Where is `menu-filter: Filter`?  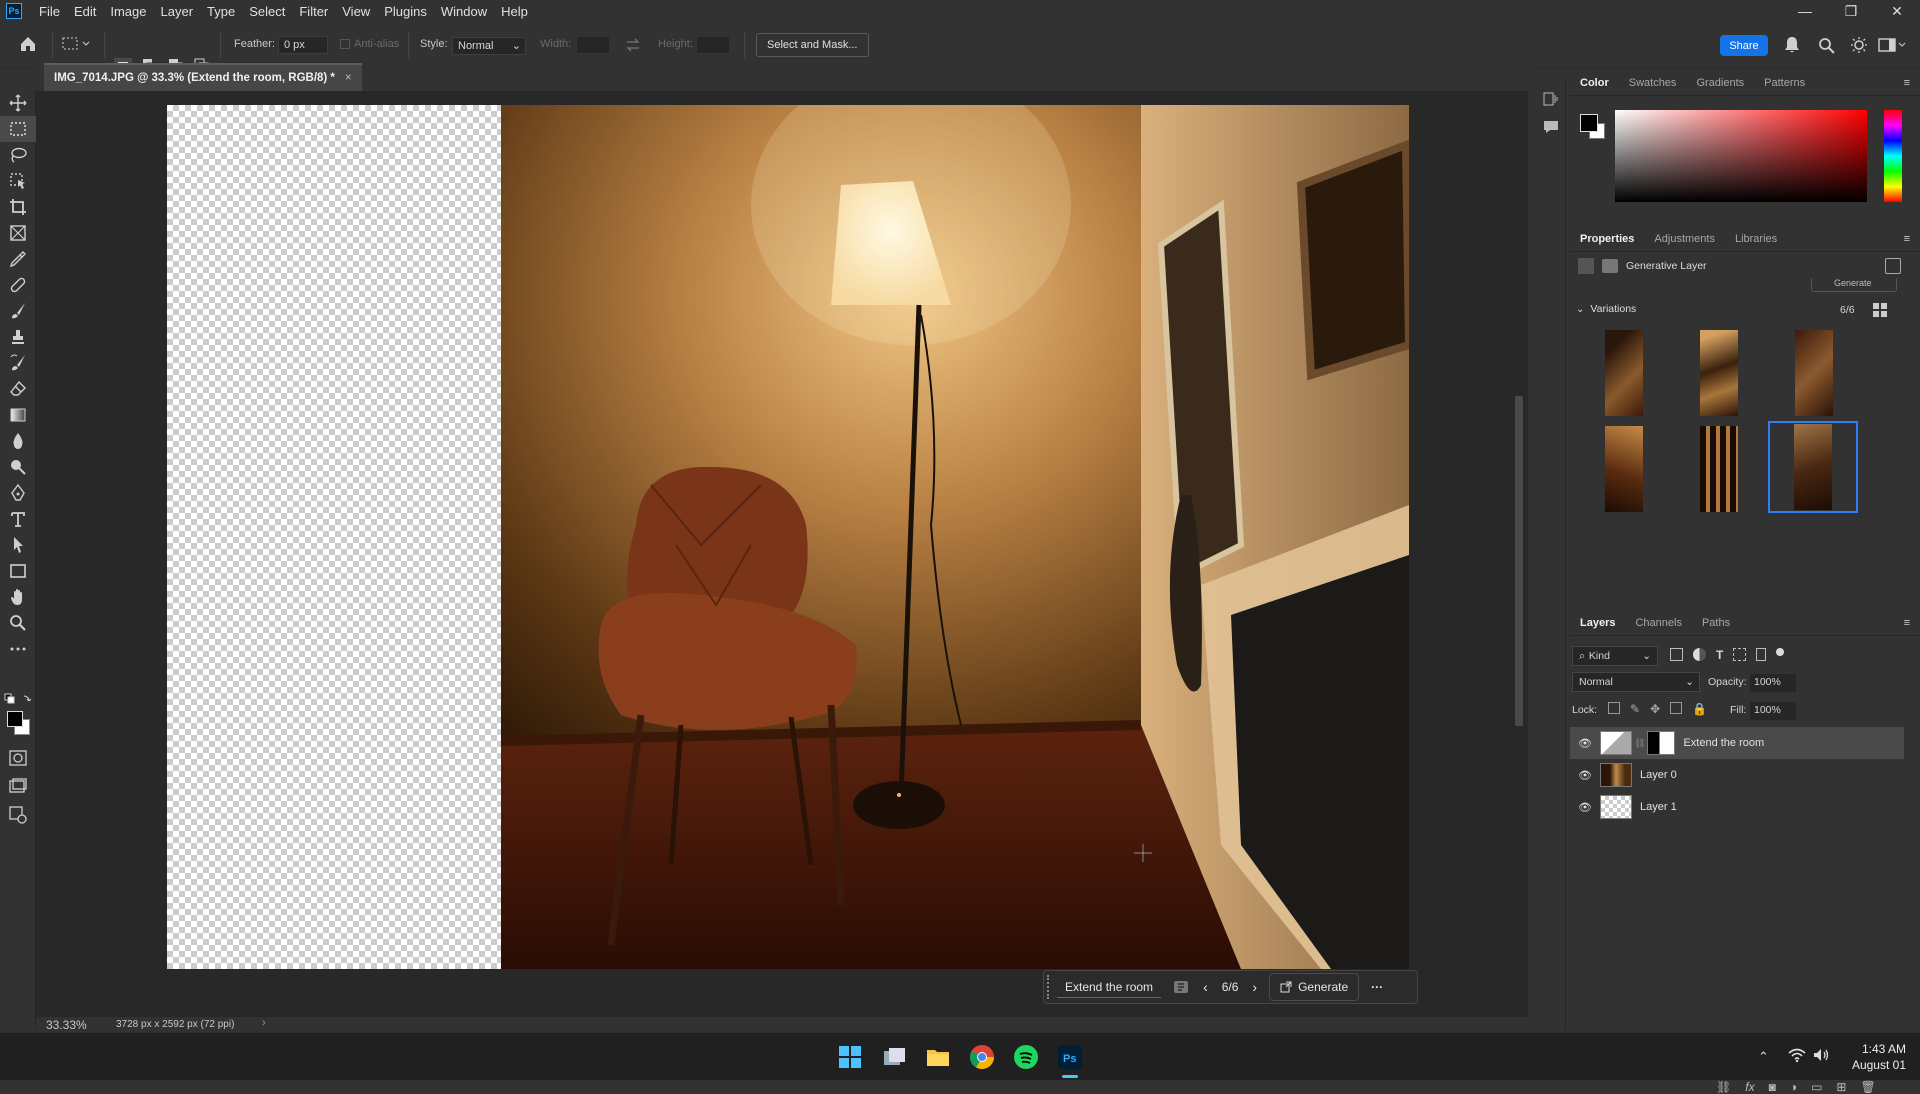
menu-filter: Filter is located at coordinates (313, 11).